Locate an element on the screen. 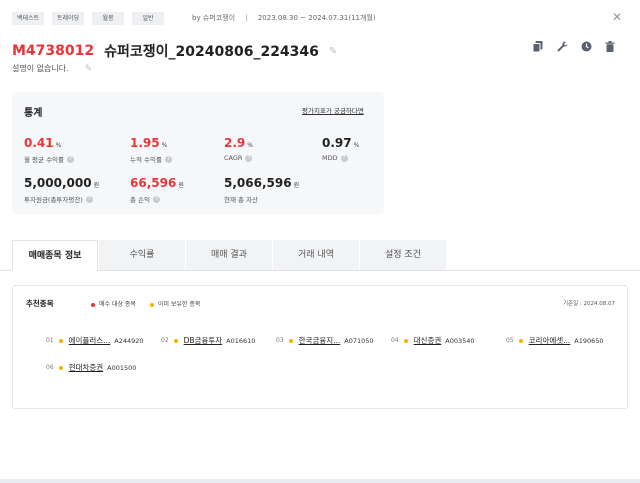  item-number: 05 is located at coordinates (510, 340).